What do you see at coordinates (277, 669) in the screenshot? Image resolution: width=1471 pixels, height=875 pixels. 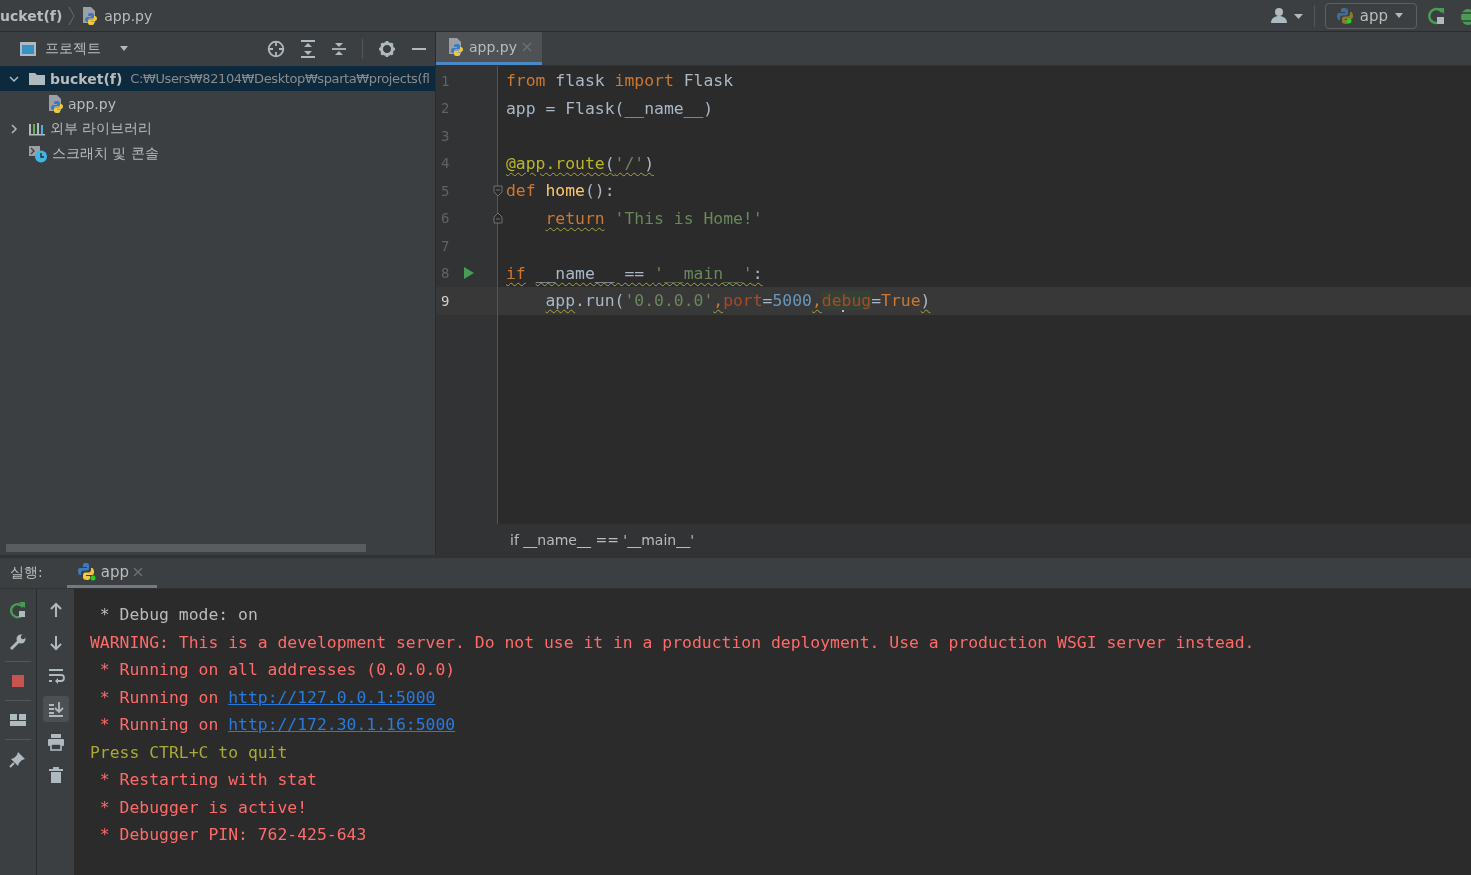 I see `console-text: * Running on all addresses (0.0.0.0)` at bounding box center [277, 669].